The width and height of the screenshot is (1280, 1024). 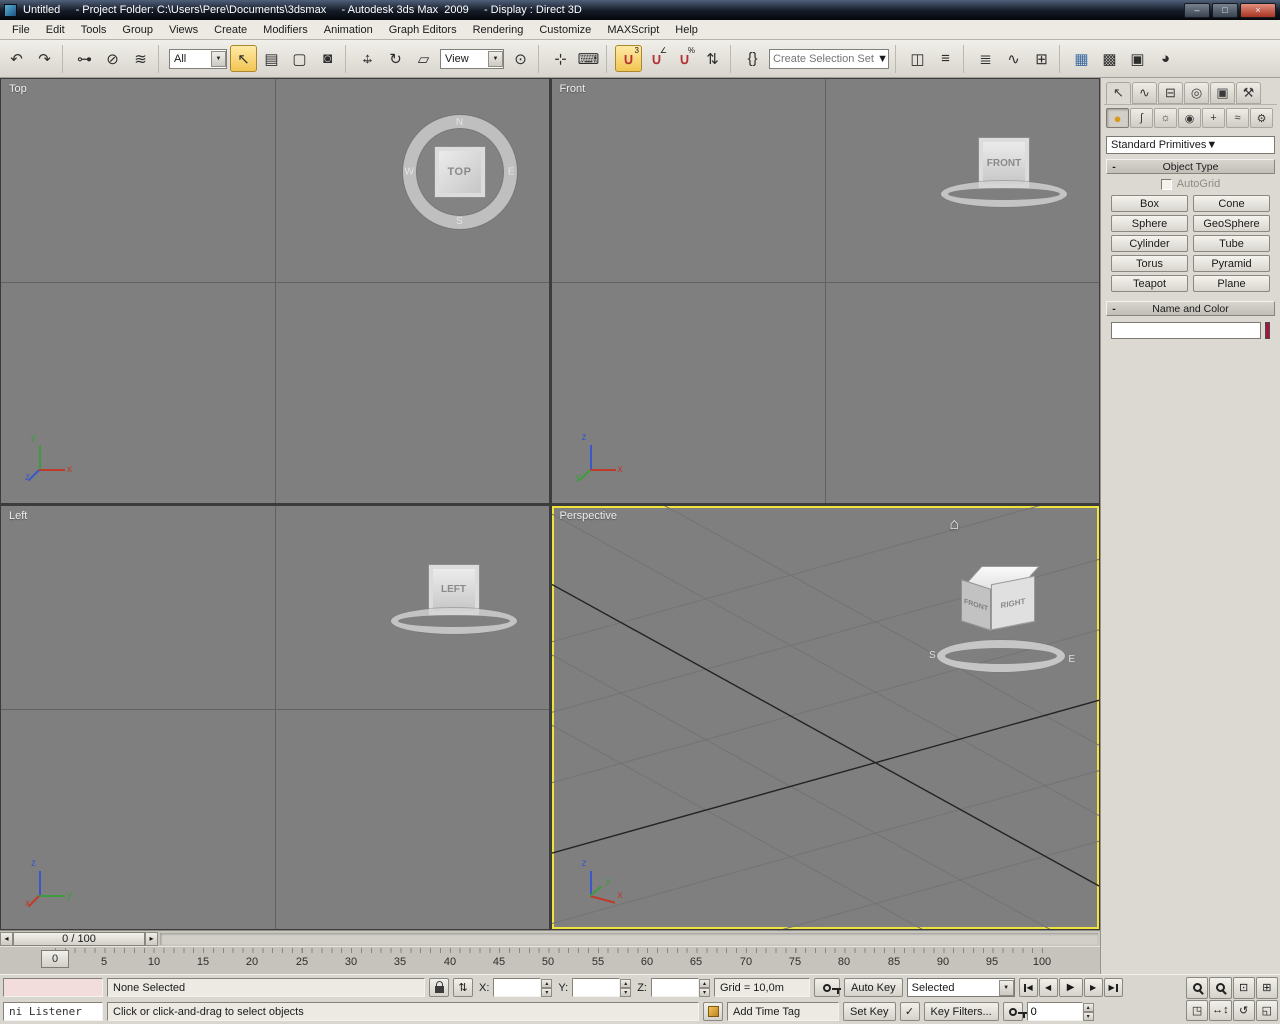 I want to click on named-selection-set-combo: ▼, so click(x=829, y=58).